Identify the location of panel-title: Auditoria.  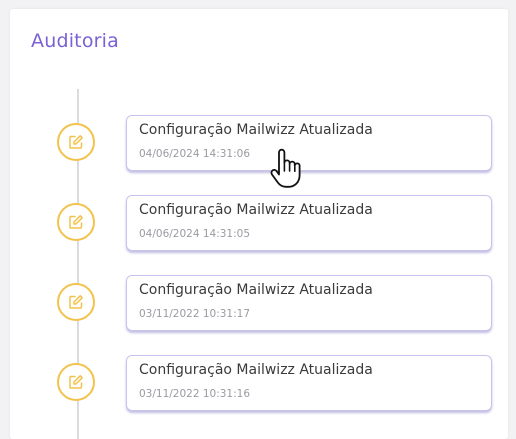
(75, 41).